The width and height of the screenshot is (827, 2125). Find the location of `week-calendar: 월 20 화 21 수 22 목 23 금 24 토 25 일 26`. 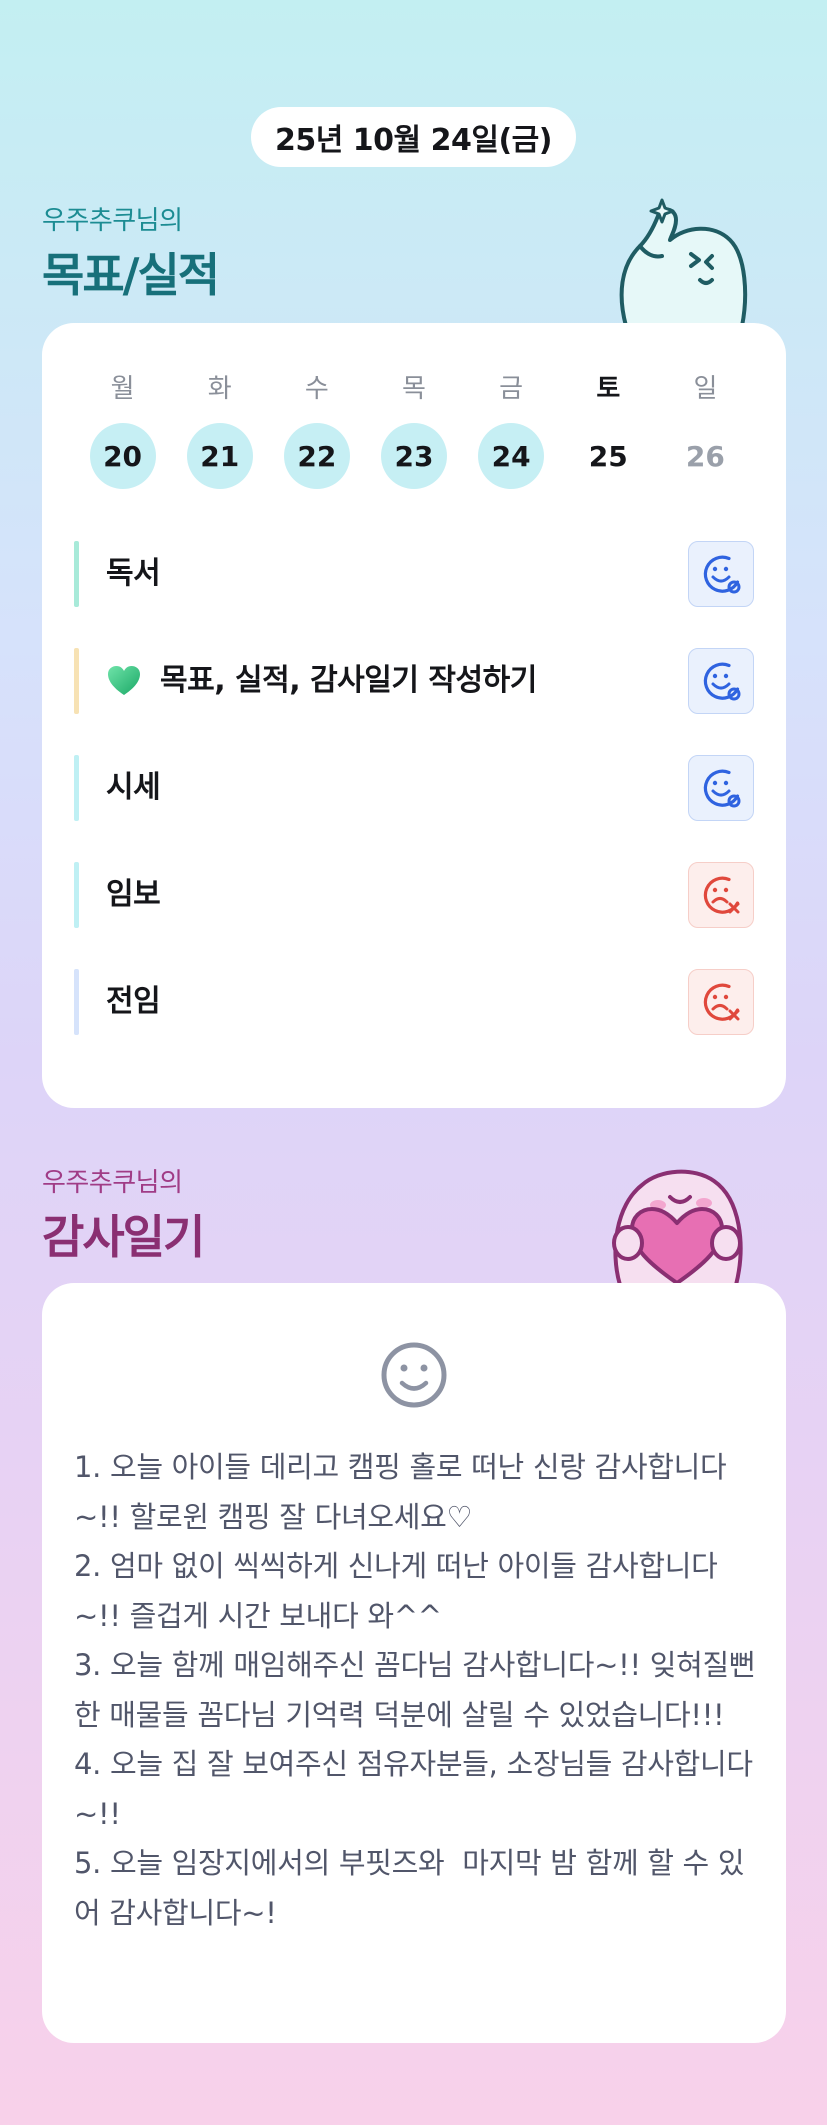

week-calendar: 월 20 화 21 수 22 목 23 금 24 토 25 일 26 is located at coordinates (414, 430).